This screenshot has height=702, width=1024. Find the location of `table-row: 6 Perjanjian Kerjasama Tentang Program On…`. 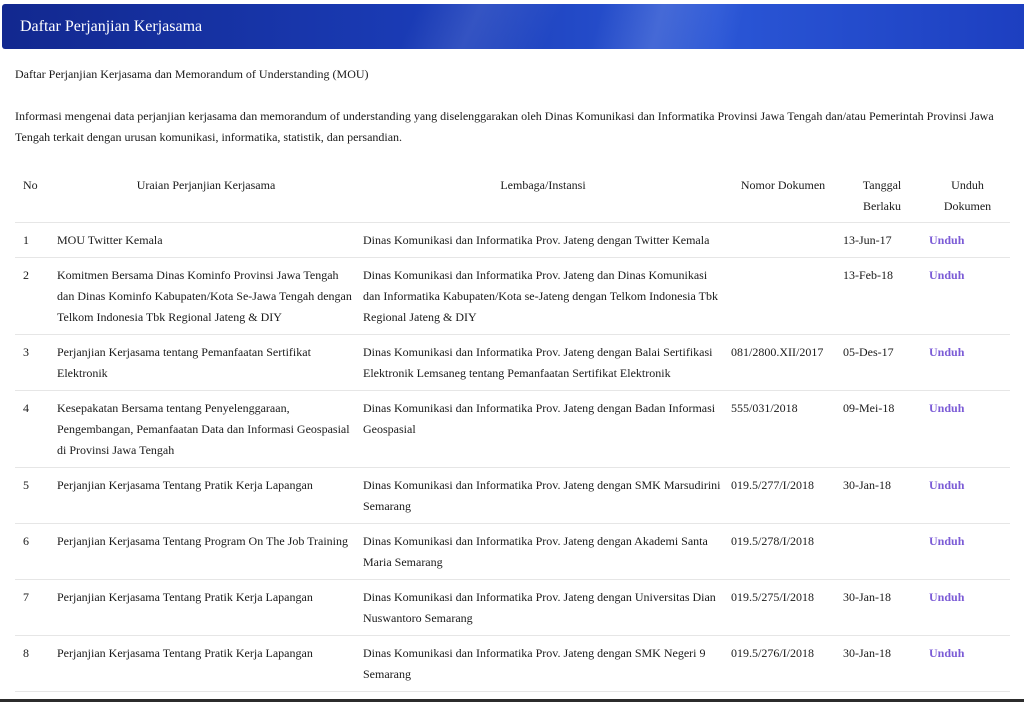

table-row: 6 Perjanjian Kerjasama Tentang Program On… is located at coordinates (512, 551).